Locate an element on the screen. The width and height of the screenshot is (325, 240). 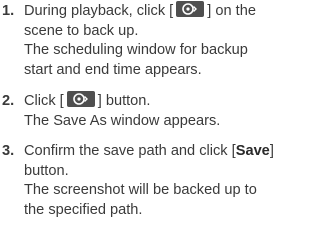
step-text: ] button. is located at coordinates (124, 101).